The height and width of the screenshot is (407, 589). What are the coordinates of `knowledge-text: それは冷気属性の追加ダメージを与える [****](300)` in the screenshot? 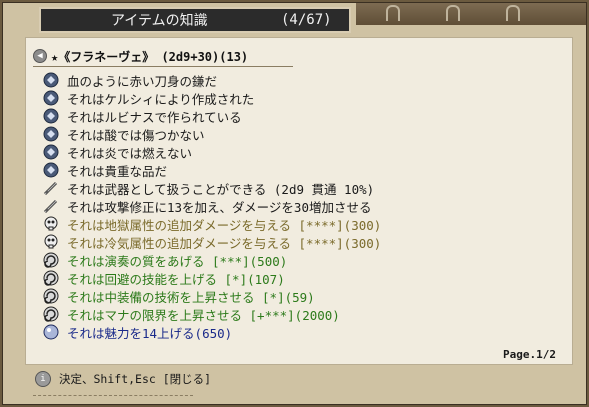 It's located at (224, 243).